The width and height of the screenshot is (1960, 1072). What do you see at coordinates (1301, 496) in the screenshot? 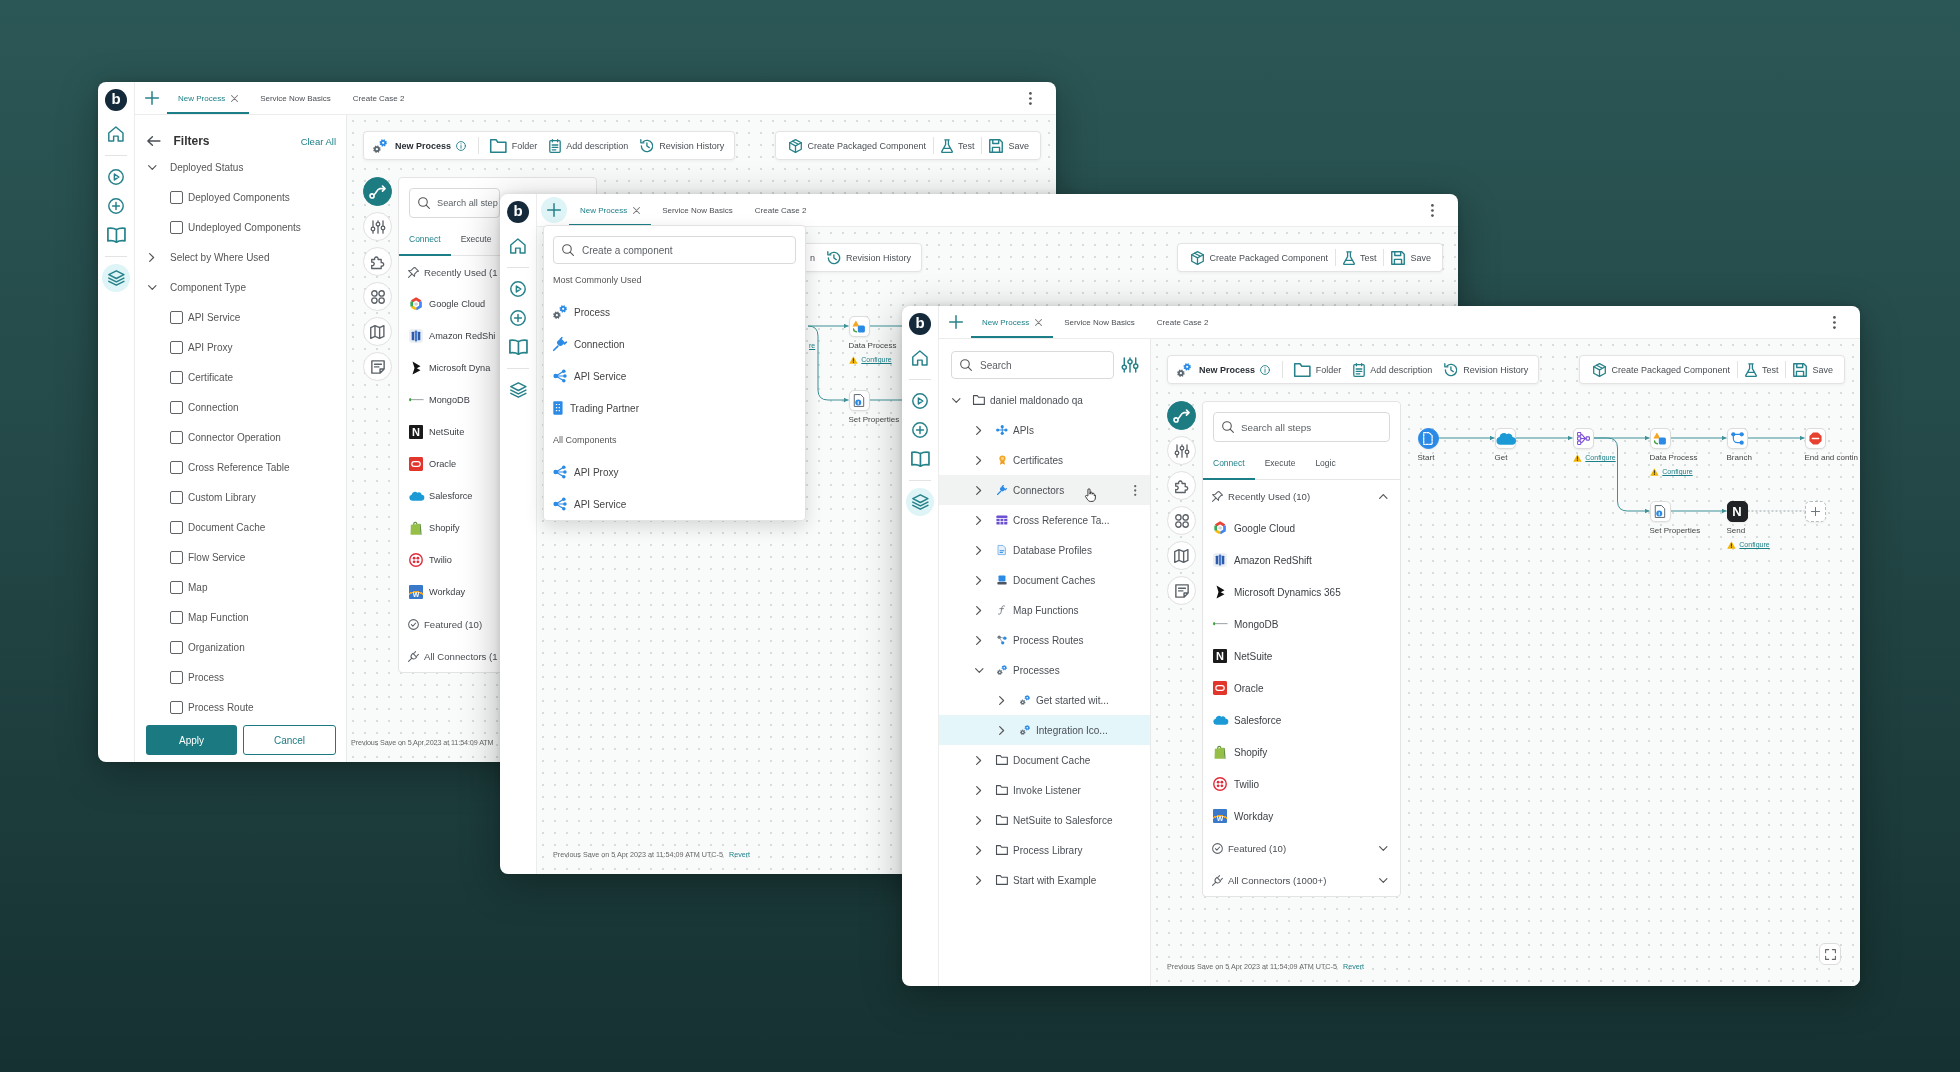
I see `section-header: Recently Used (10)` at bounding box center [1301, 496].